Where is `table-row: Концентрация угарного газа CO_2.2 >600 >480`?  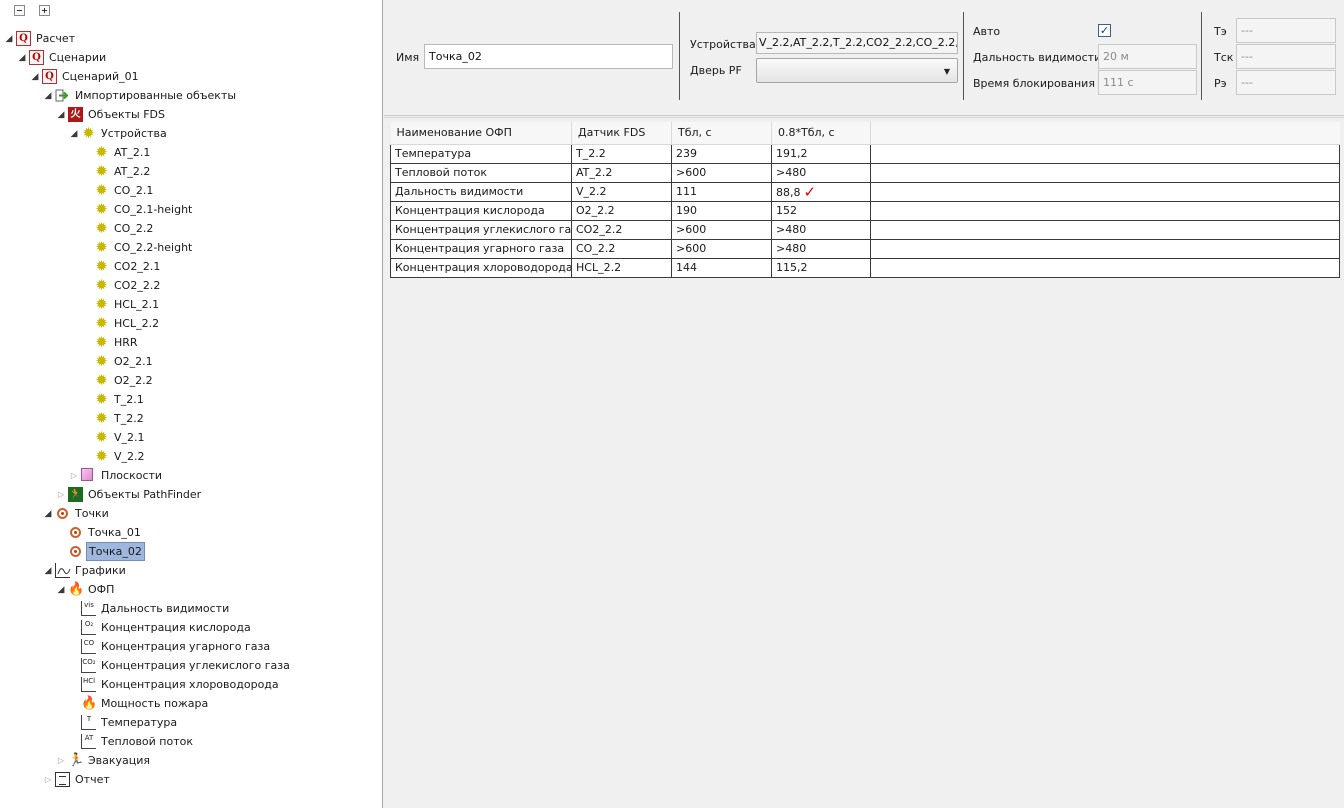
table-row: Концентрация угарного газа CO_2.2 >600 >480 is located at coordinates (865, 249).